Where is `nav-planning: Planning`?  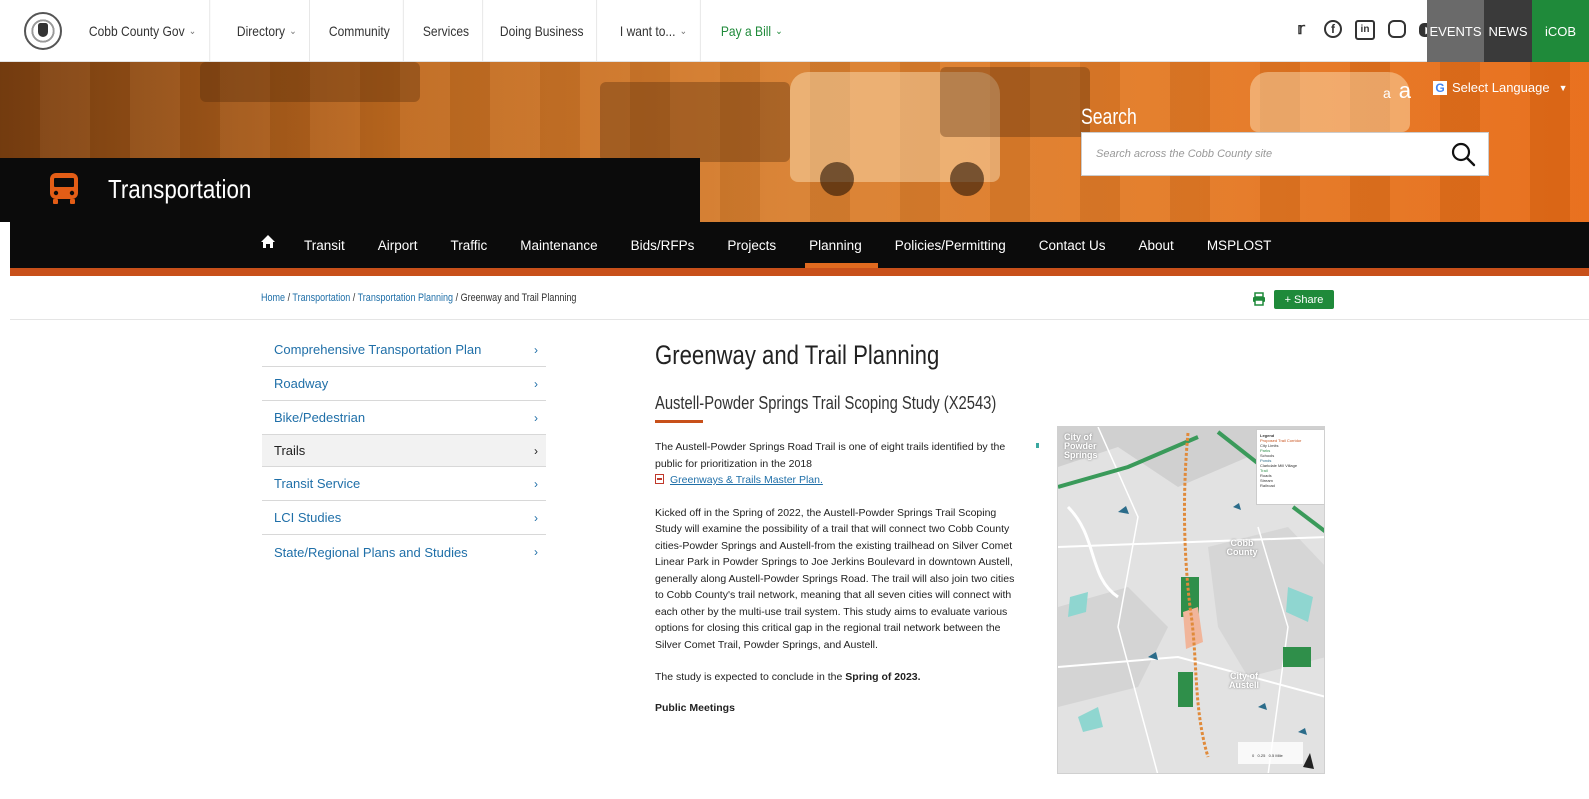 nav-planning: Planning is located at coordinates (841, 245).